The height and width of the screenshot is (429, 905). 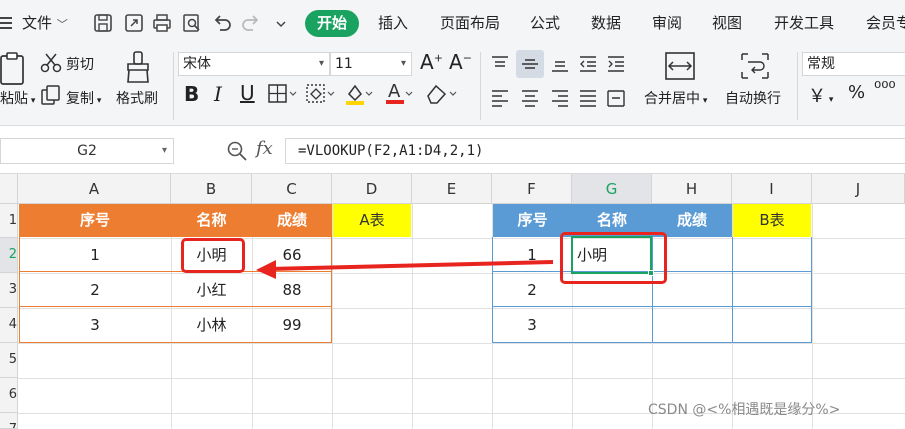 What do you see at coordinates (667, 23) in the screenshot?
I see `tab-review: 审阅` at bounding box center [667, 23].